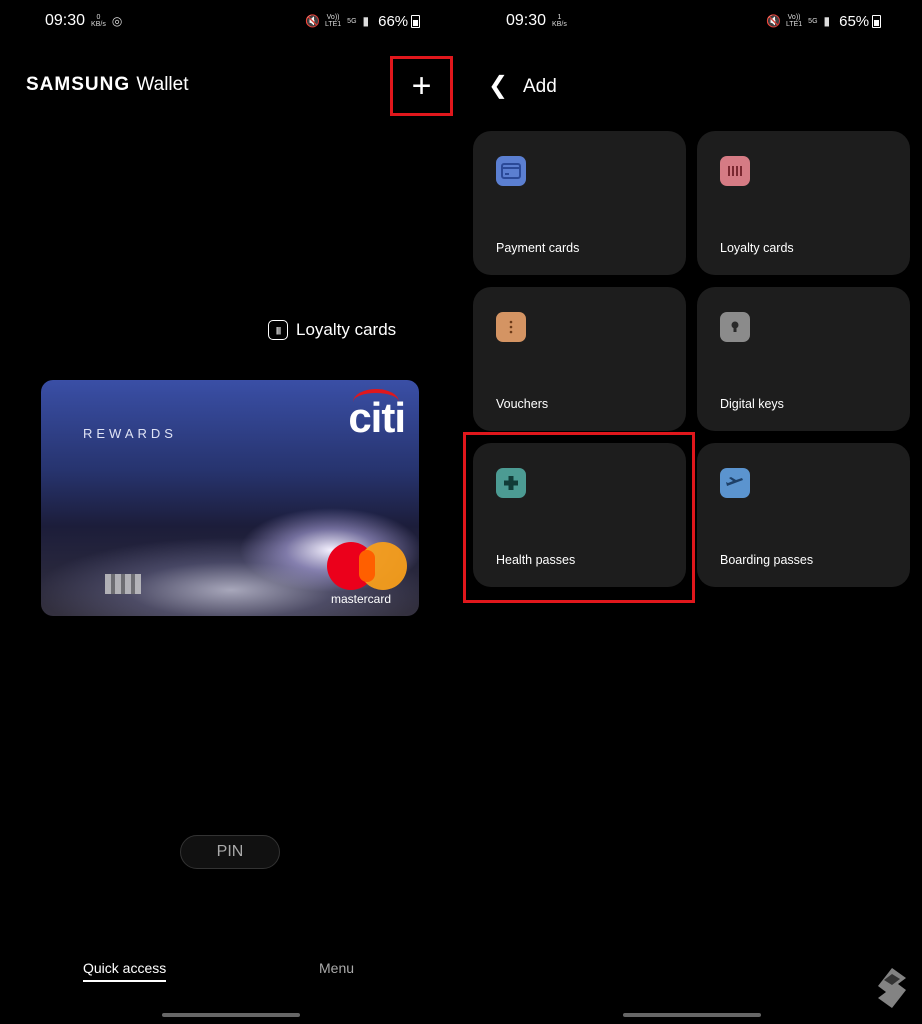  What do you see at coordinates (361, 599) in the screenshot?
I see `card-network-label: mastercard` at bounding box center [361, 599].